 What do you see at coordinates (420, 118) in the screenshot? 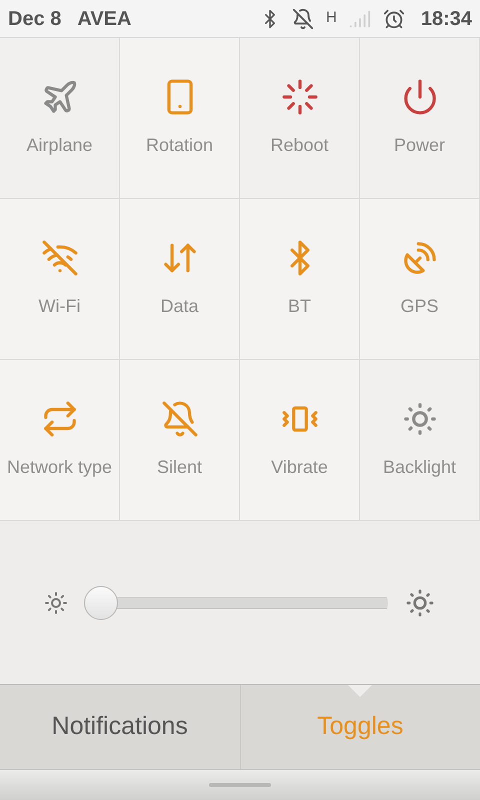
I see `toggle-tile: Power` at bounding box center [420, 118].